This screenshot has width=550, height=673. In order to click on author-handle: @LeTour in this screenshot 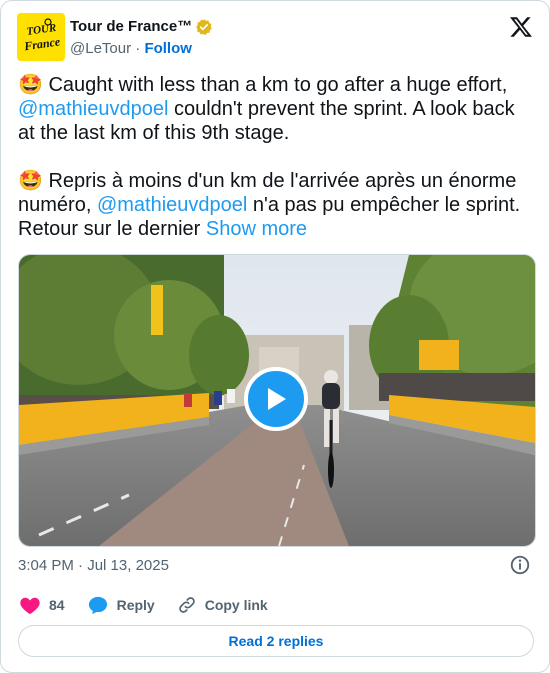, I will do `click(100, 48)`.